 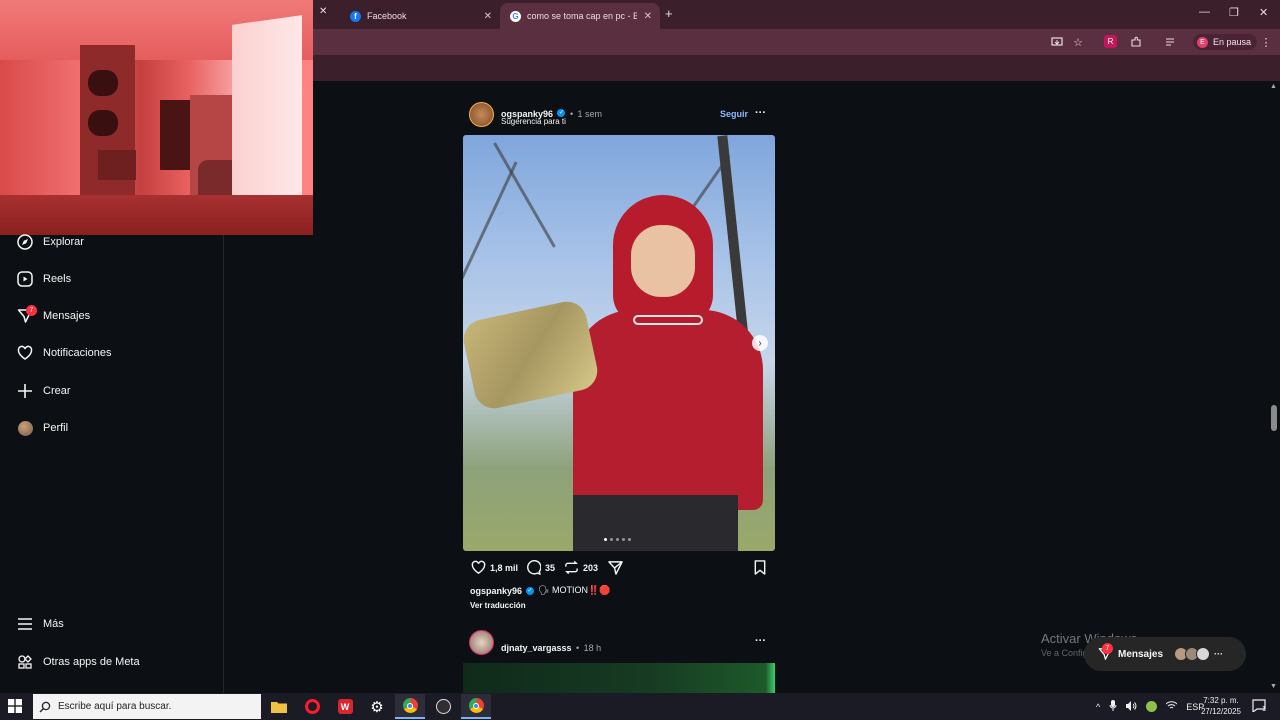 What do you see at coordinates (1219, 654) in the screenshot?
I see `more-icon: ···` at bounding box center [1219, 654].